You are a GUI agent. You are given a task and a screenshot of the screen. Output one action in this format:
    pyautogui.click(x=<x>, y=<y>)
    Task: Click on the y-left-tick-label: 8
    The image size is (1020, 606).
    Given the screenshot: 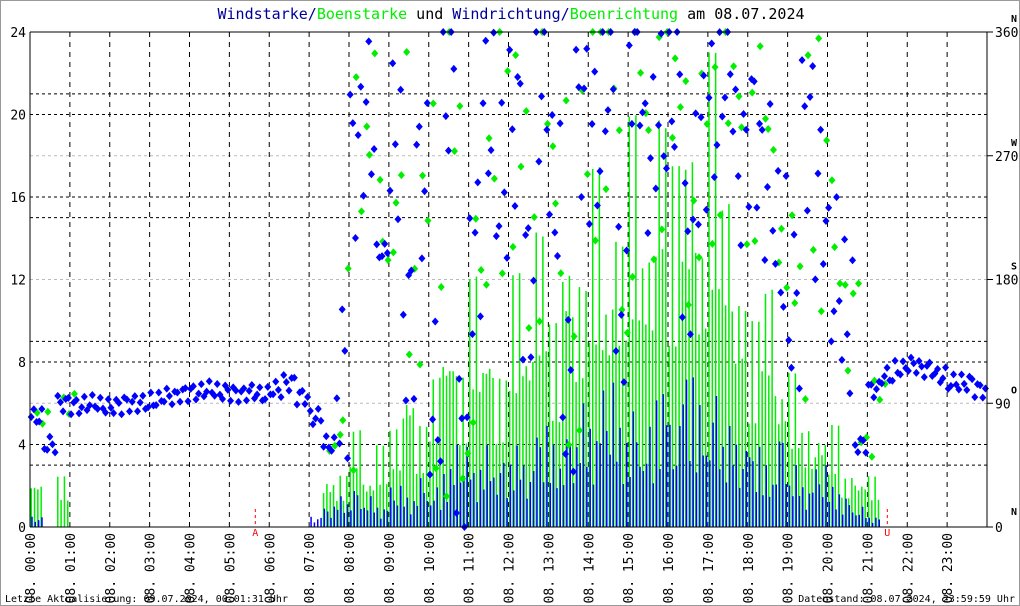 What is the action you would take?
    pyautogui.click(x=22, y=363)
    